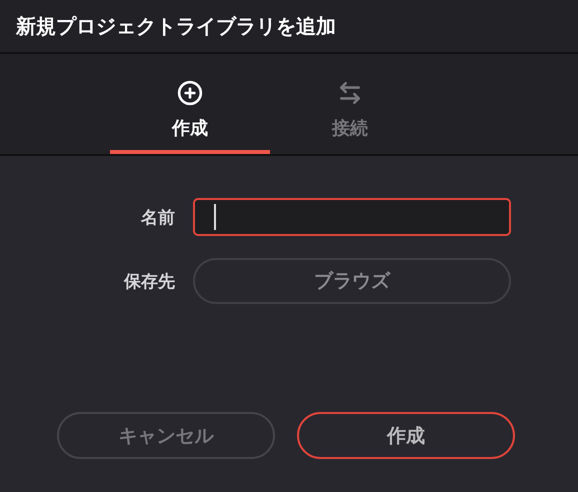 The width and height of the screenshot is (578, 492). I want to click on tab: 作成, so click(190, 104).